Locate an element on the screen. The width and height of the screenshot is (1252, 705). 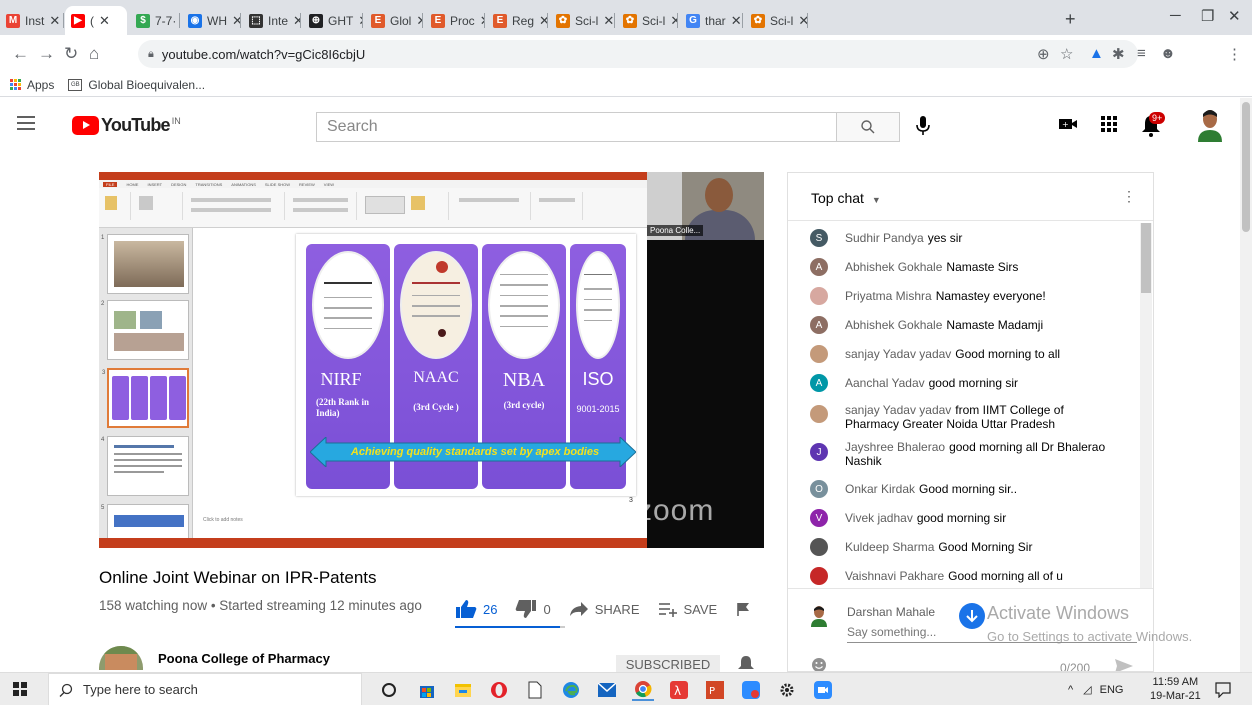
browser-tab: E Reg ✕ is located at coordinates (517, 20).